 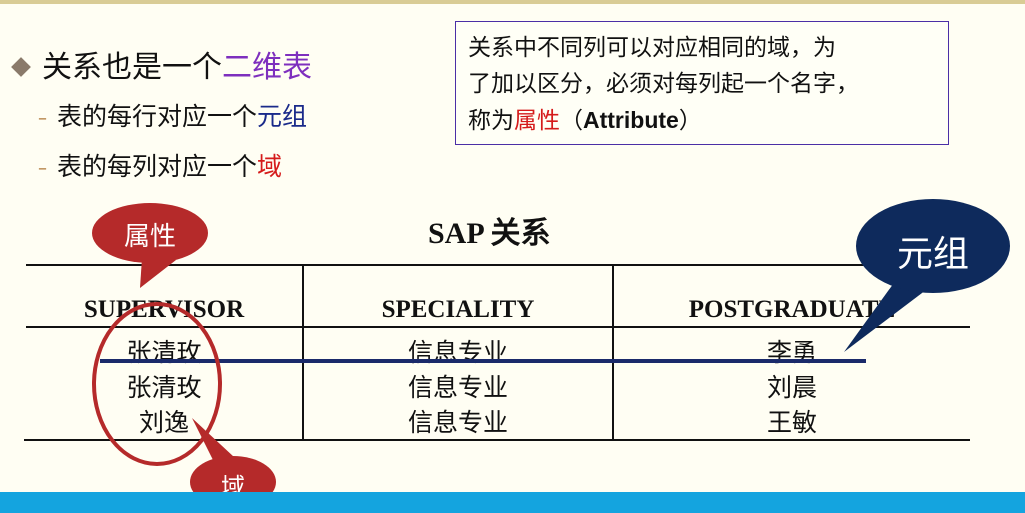 What do you see at coordinates (157, 384) in the screenshot?
I see `domain-highlight-circle` at bounding box center [157, 384].